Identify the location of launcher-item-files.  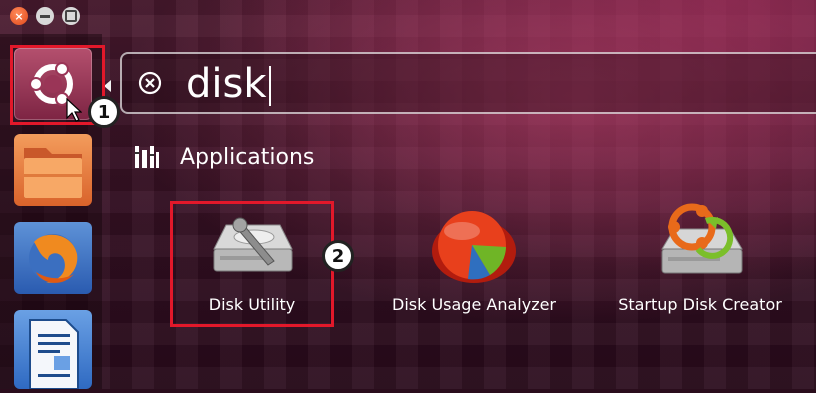
(53, 170).